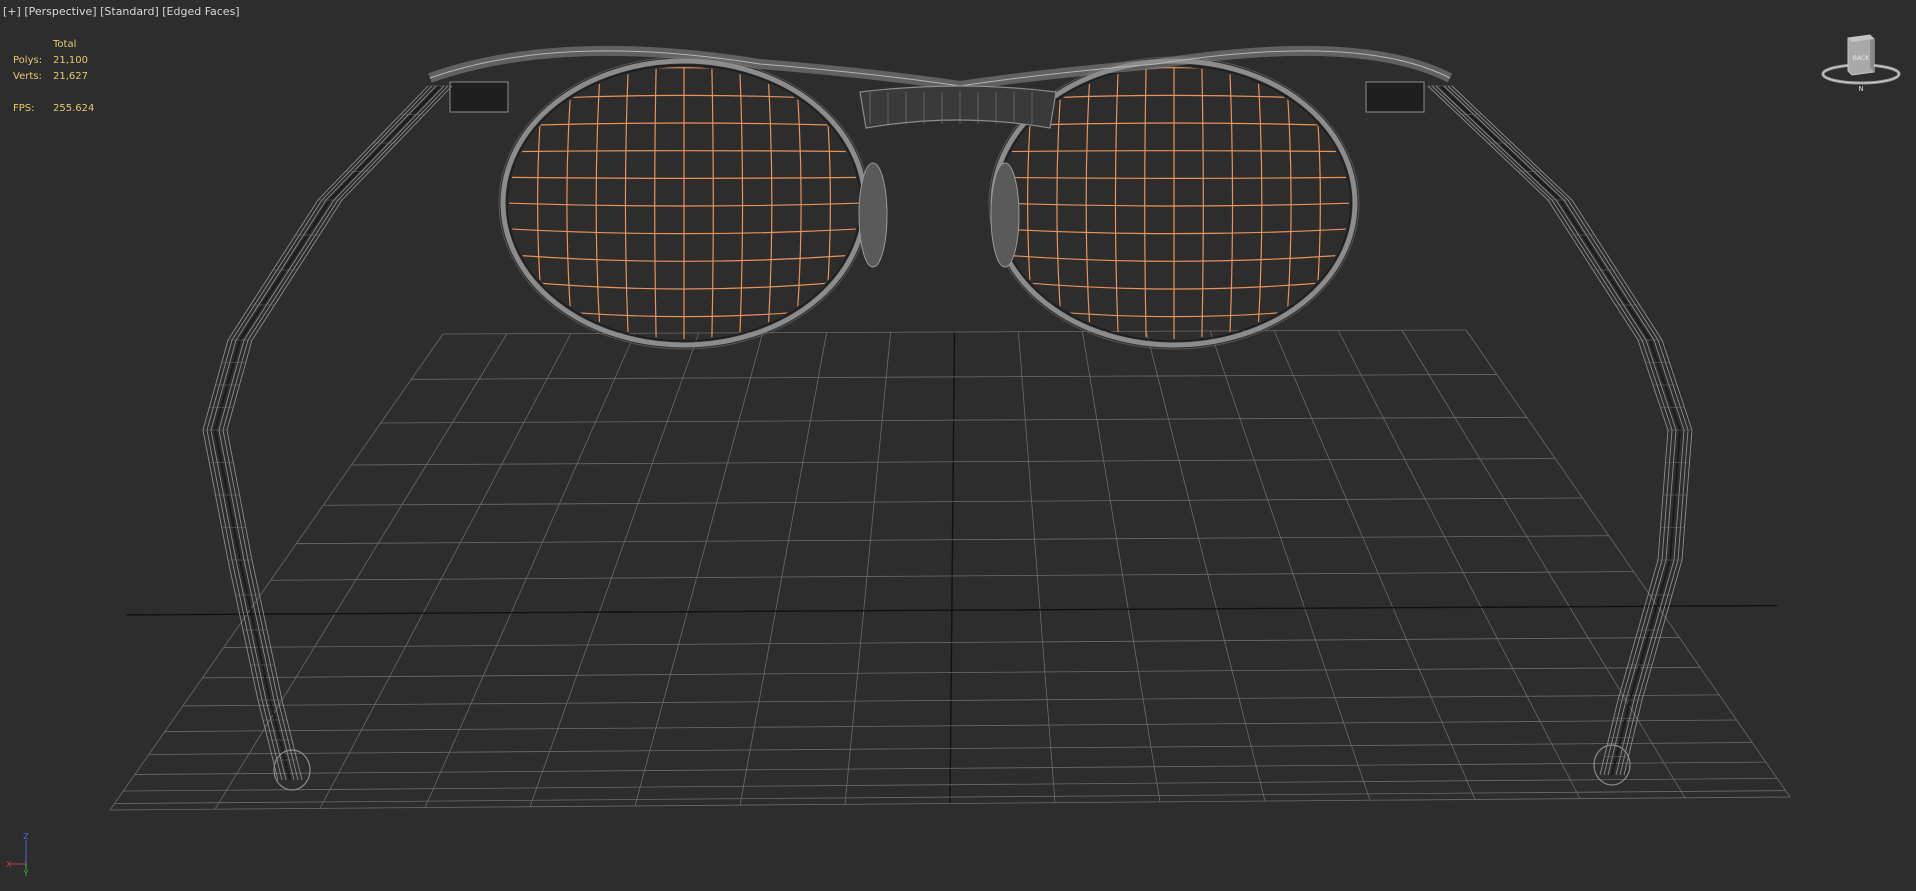 The width and height of the screenshot is (1916, 891). I want to click on viewport-view-menu: [Perspective], so click(60, 11).